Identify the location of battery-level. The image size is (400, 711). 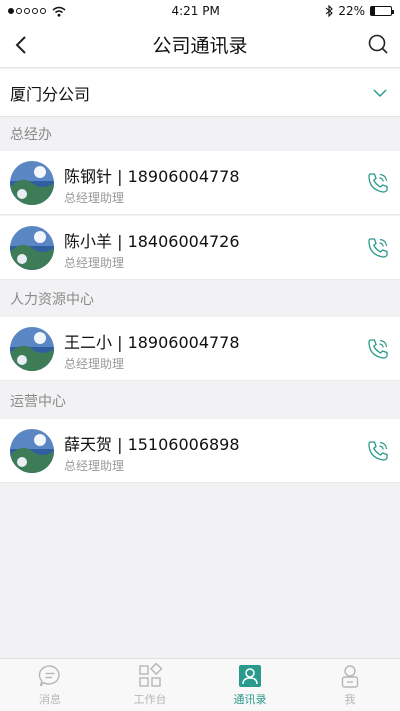
(373, 11).